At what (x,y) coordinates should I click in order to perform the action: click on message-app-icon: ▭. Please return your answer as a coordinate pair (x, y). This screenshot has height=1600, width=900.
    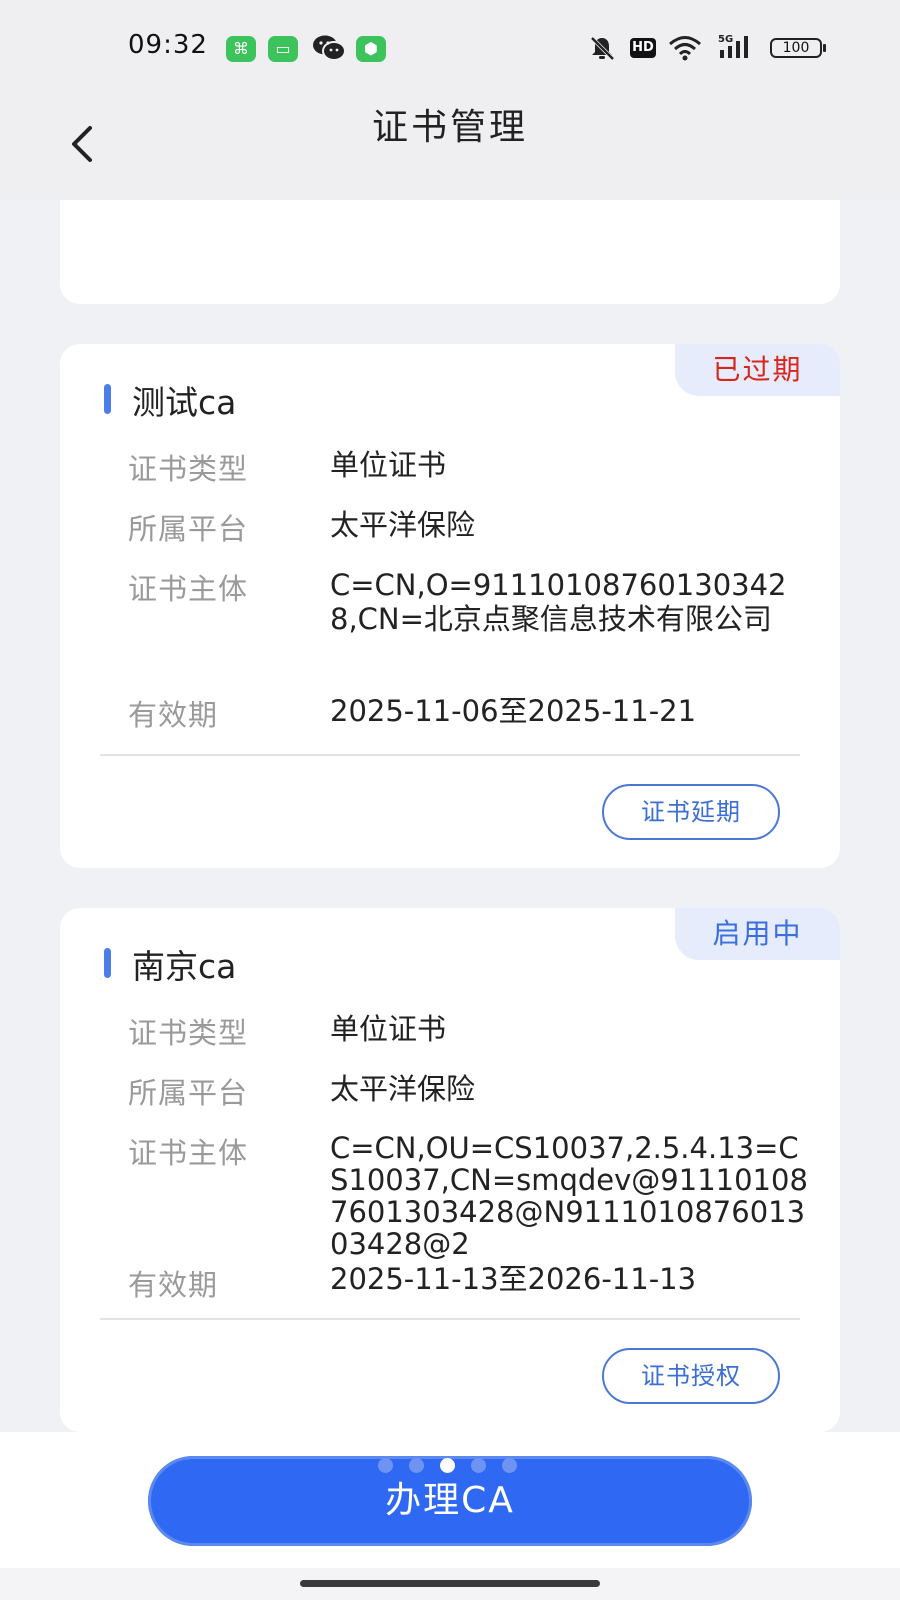
    Looking at the image, I should click on (283, 49).